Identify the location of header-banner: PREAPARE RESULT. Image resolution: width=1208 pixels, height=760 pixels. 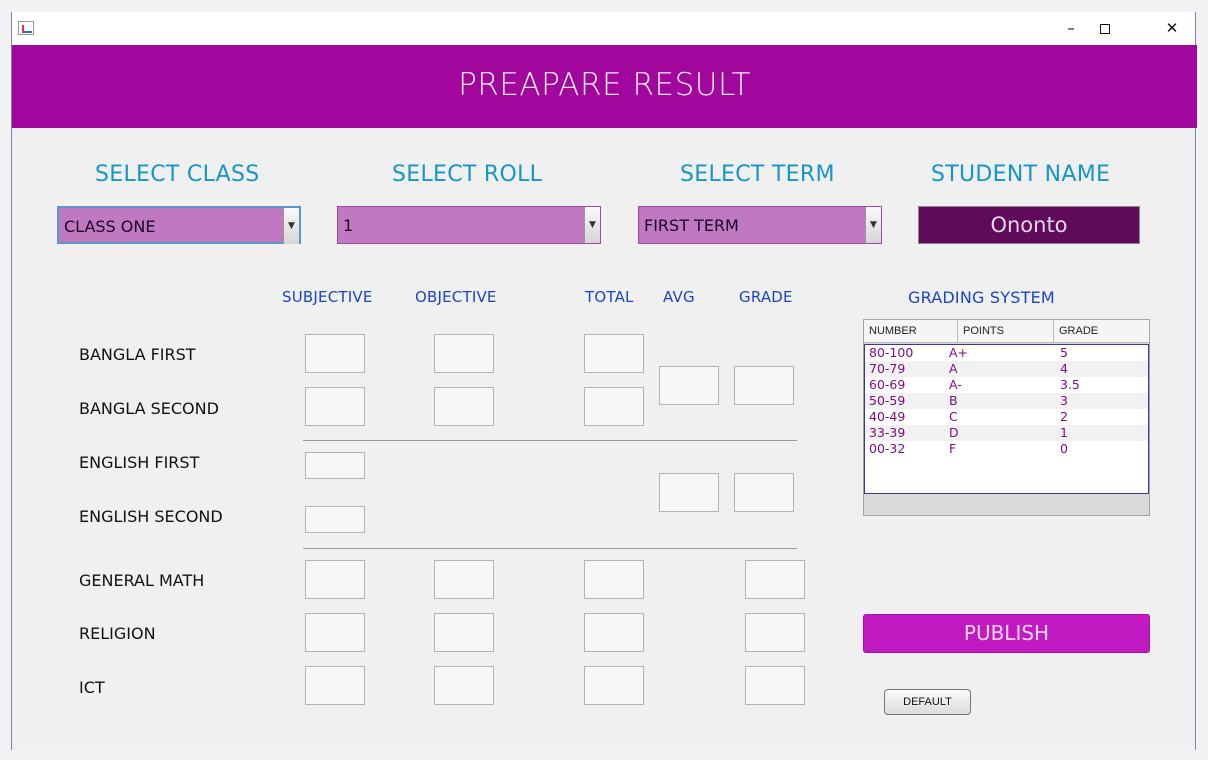
(604, 86).